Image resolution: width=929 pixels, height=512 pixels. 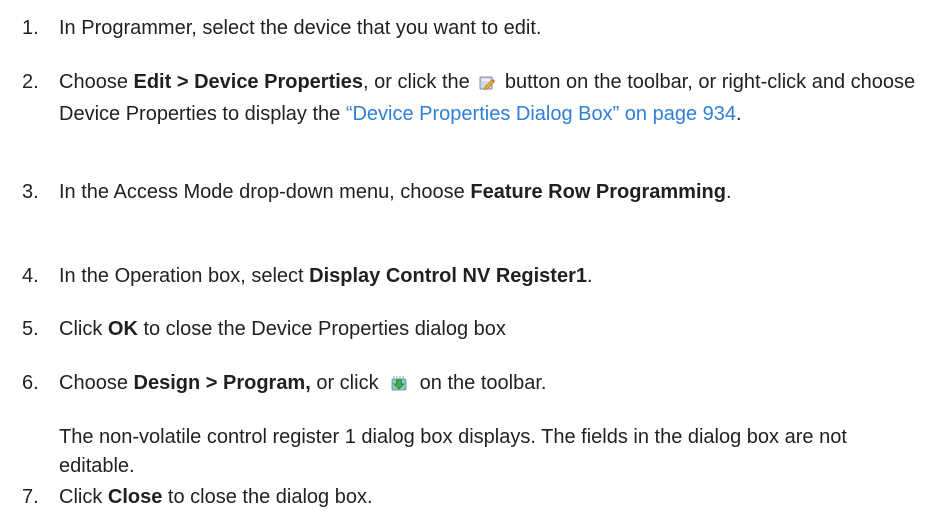 I want to click on step-text: Click Close to close the dialog box., so click(x=490, y=497).